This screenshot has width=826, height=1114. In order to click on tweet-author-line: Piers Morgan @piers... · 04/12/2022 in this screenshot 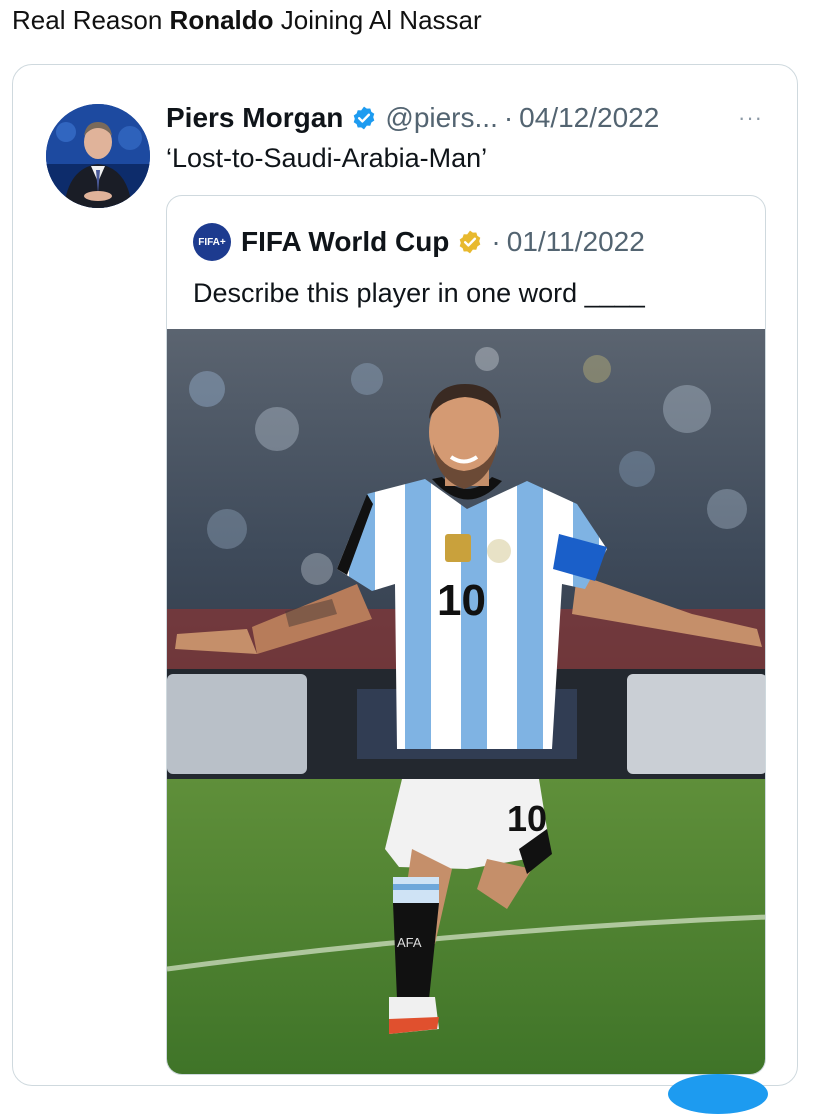, I will do `click(412, 118)`.